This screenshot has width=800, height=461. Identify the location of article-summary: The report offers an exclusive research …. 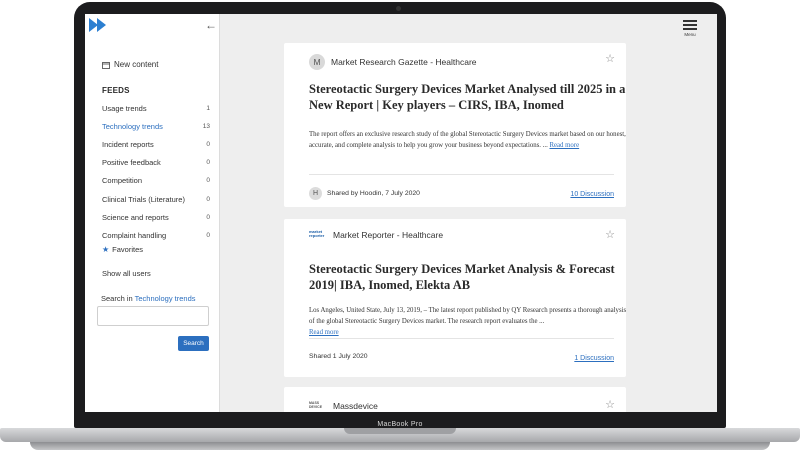
(469, 140).